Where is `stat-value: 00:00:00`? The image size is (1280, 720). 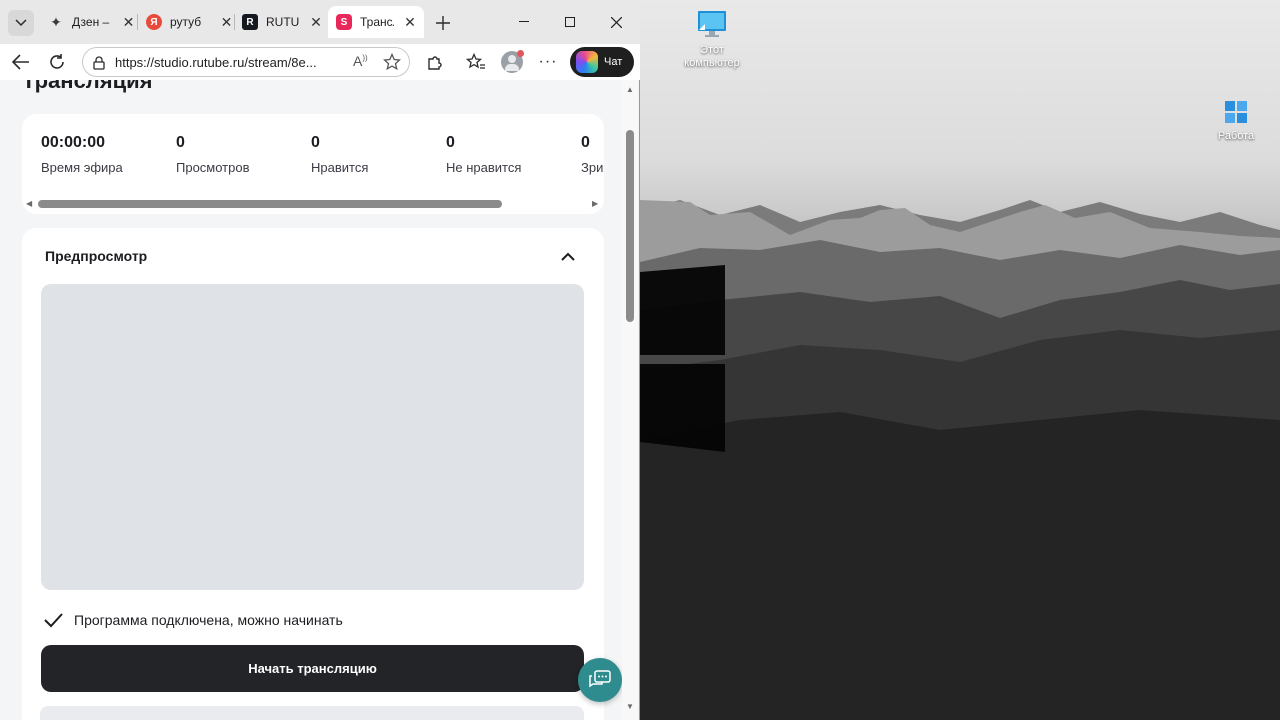
stat-value: 00:00:00 is located at coordinates (73, 142).